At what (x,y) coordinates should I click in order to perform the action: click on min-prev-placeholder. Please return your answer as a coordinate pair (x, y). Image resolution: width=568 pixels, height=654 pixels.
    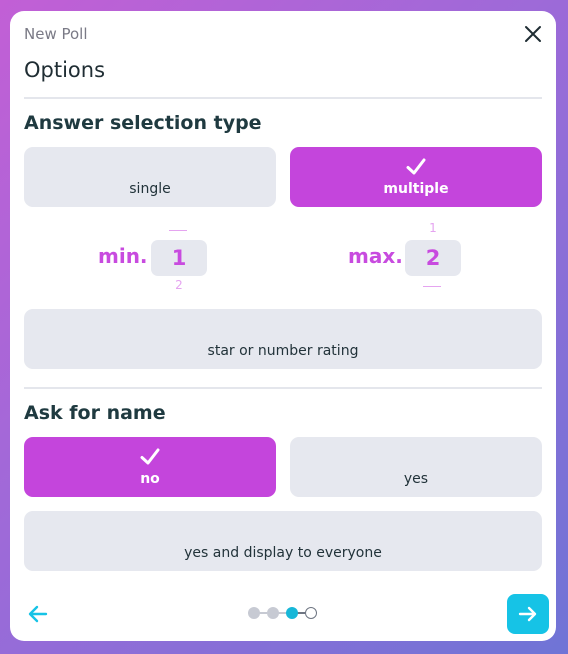
    Looking at the image, I should click on (178, 230).